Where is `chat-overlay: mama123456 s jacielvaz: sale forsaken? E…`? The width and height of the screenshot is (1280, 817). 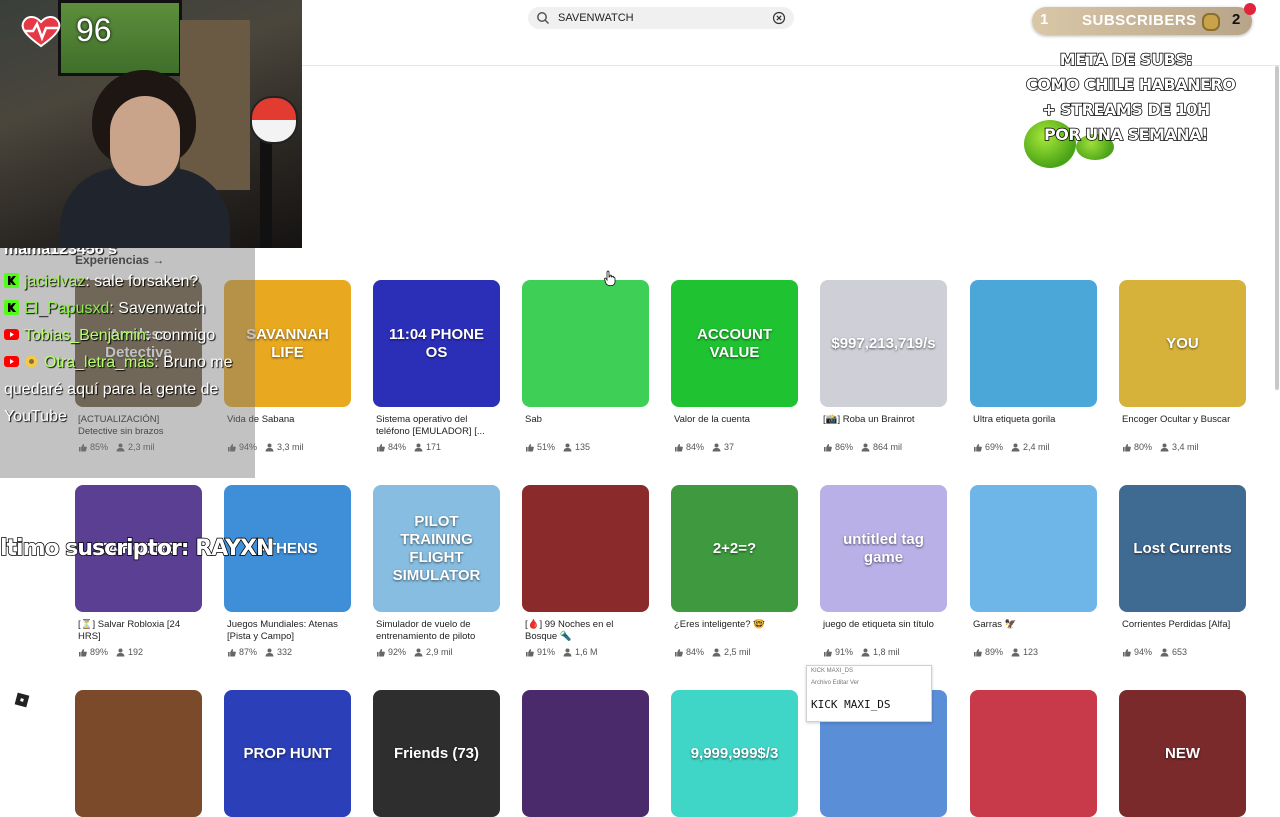
chat-overlay: mama123456 s jacielvaz: sale forsaken? E… is located at coordinates (127, 363).